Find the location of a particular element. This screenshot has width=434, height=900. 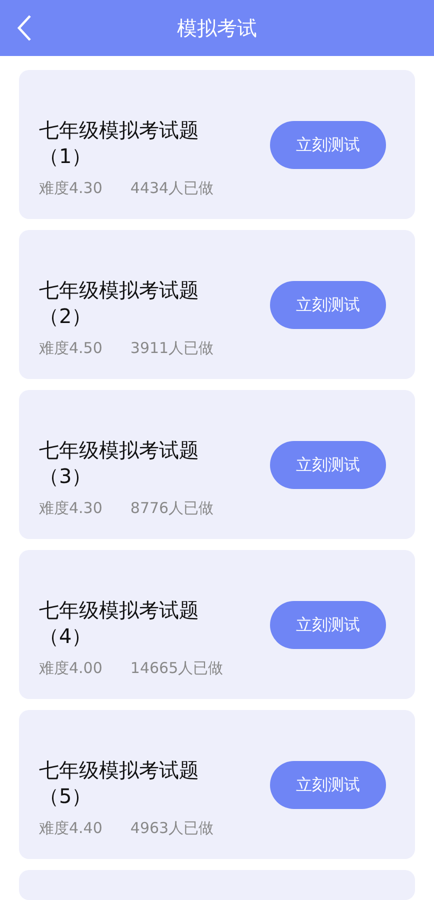

exam-title: 七年级模拟考试题（2） is located at coordinates (119, 303).